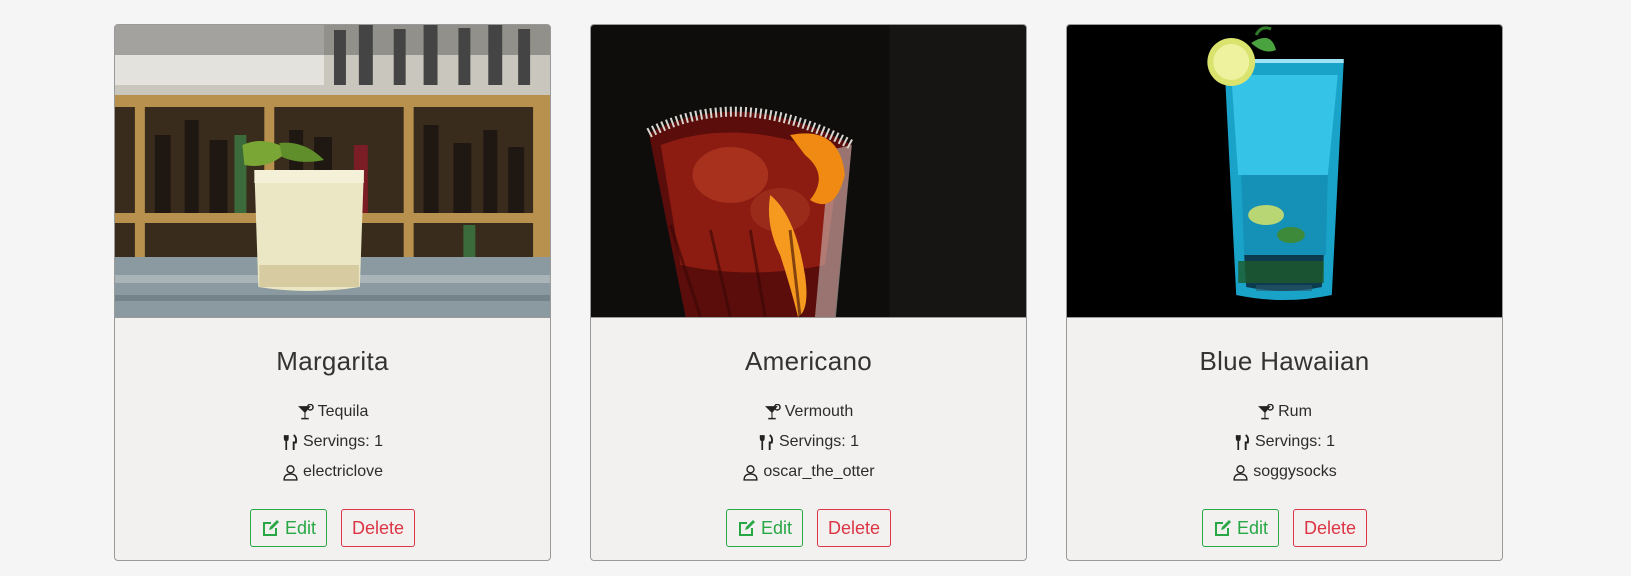 Image resolution: width=1631 pixels, height=576 pixels. Describe the element at coordinates (819, 471) in the screenshot. I see `recipe-author-text: oscar_the_otter` at that location.